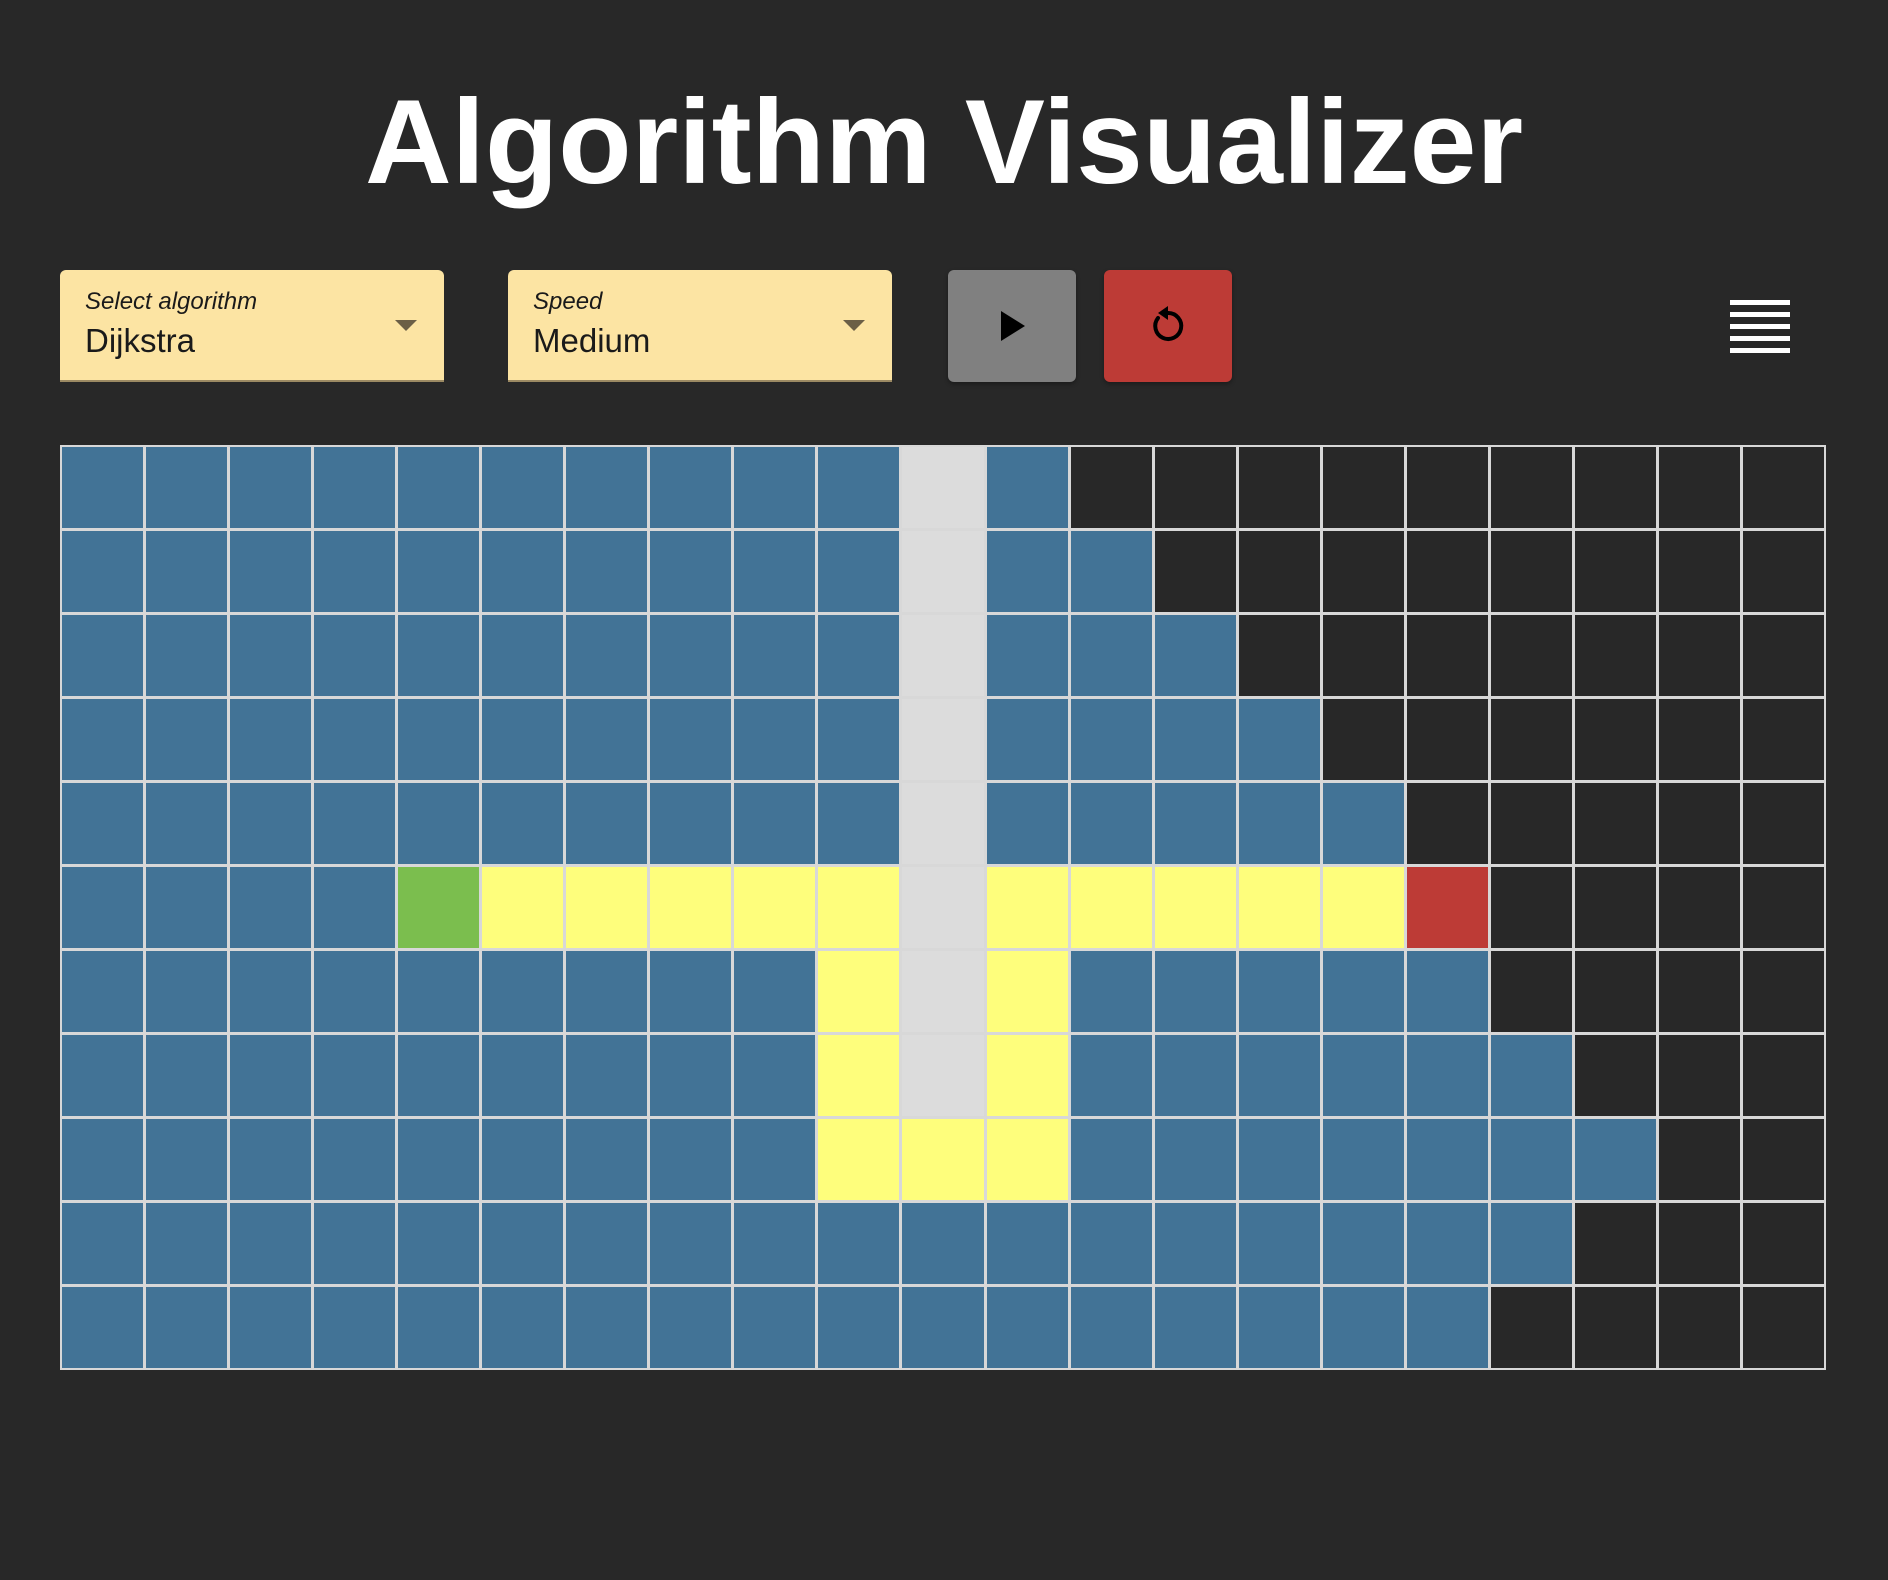 The width and height of the screenshot is (1888, 1580). What do you see at coordinates (1760, 326) in the screenshot?
I see `hamburger-menu-icon` at bounding box center [1760, 326].